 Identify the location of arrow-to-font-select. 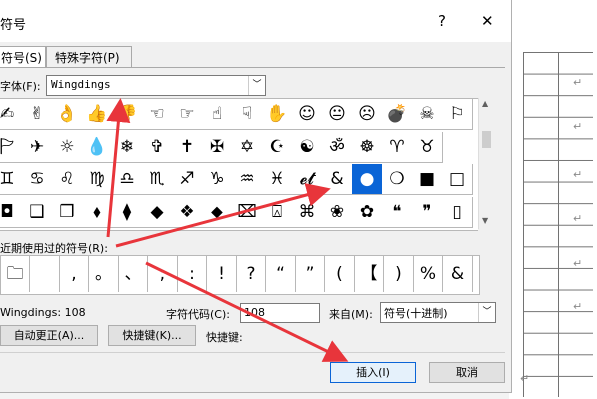
(118, 168).